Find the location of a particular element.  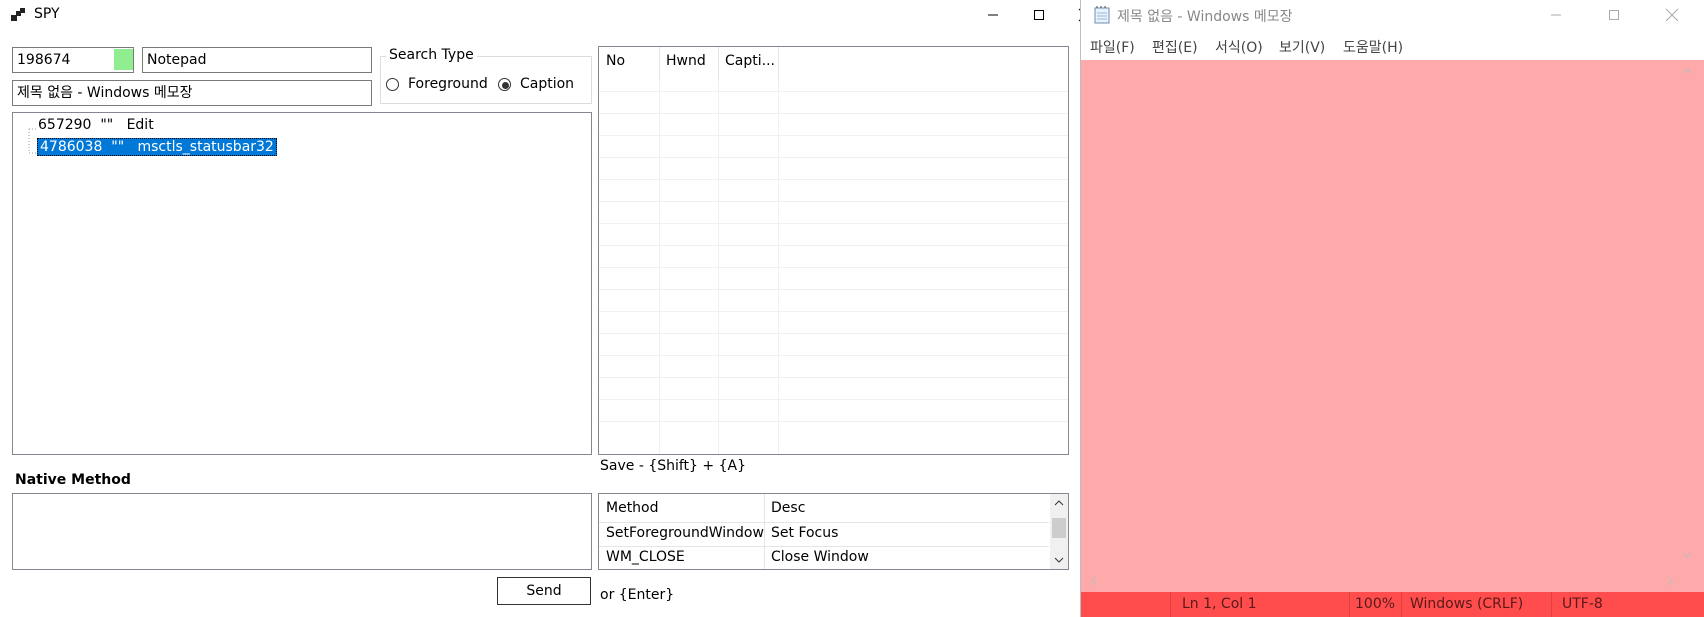

caption-value: 제목 없음 - Windows 메모장 is located at coordinates (105, 93).